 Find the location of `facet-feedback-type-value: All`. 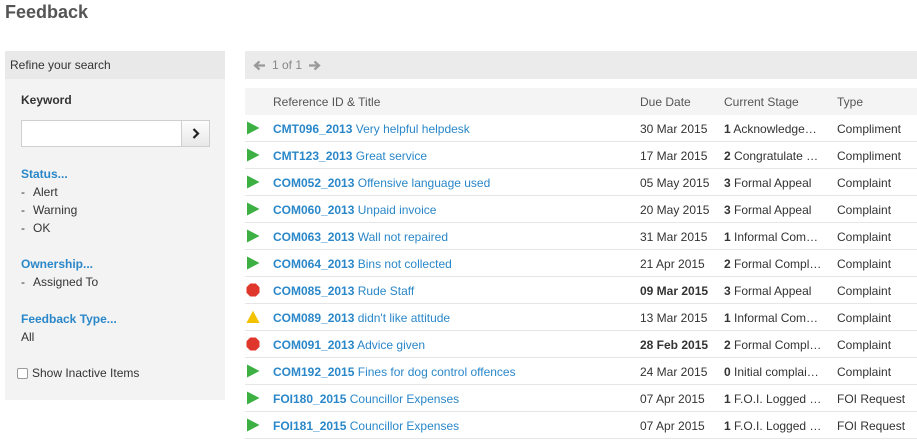

facet-feedback-type-value: All is located at coordinates (28, 337).